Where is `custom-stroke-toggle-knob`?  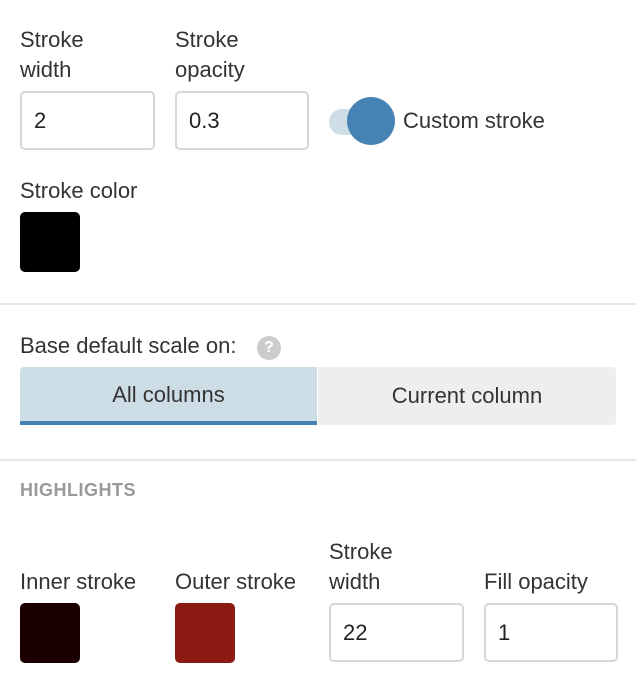 custom-stroke-toggle-knob is located at coordinates (371, 121).